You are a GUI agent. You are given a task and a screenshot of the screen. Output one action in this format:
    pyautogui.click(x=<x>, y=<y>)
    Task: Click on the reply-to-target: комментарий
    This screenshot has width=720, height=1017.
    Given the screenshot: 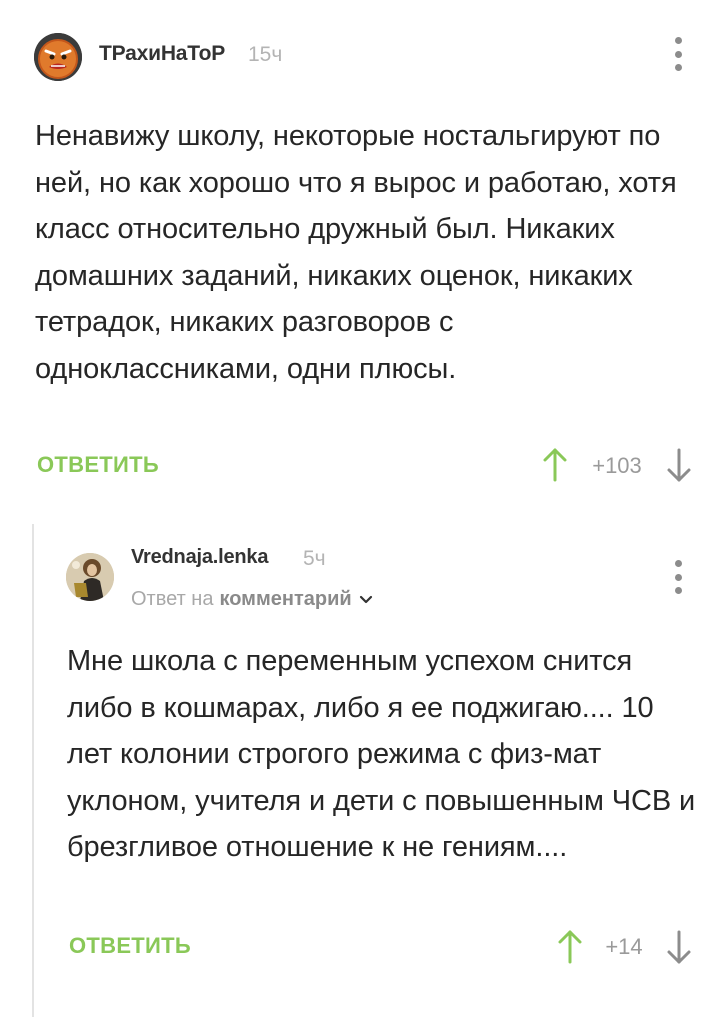 What is the action you would take?
    pyautogui.click(x=285, y=599)
    